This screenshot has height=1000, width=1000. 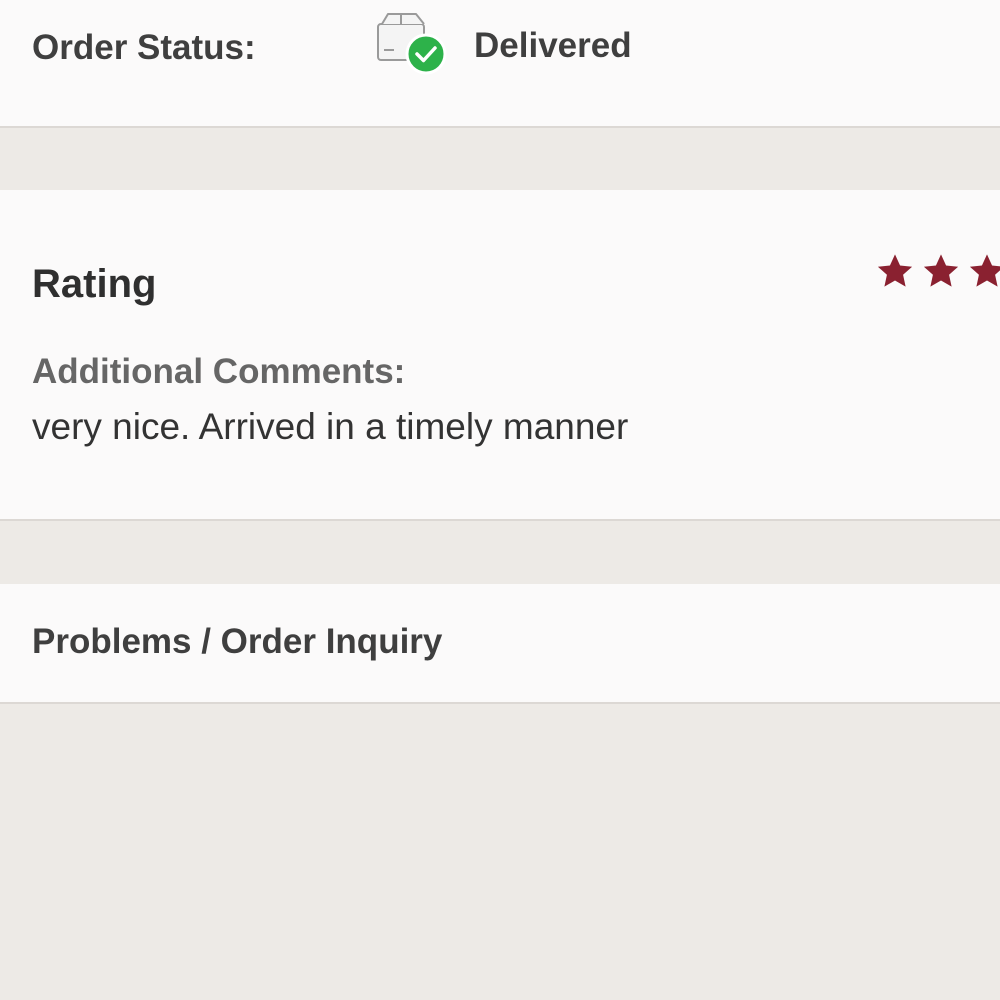 What do you see at coordinates (412, 44) in the screenshot?
I see `package-delivered-icon` at bounding box center [412, 44].